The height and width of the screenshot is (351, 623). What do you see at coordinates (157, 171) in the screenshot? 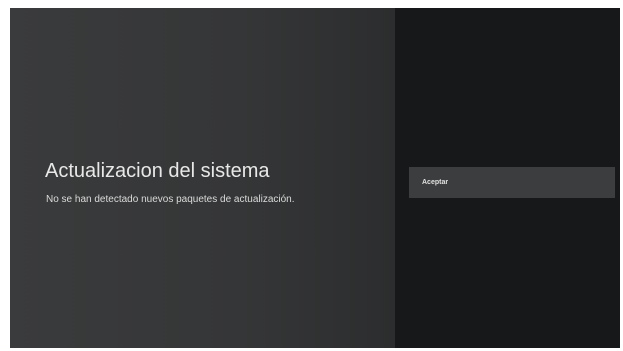
I see `dialog-title: Actualizacion del sistema` at bounding box center [157, 171].